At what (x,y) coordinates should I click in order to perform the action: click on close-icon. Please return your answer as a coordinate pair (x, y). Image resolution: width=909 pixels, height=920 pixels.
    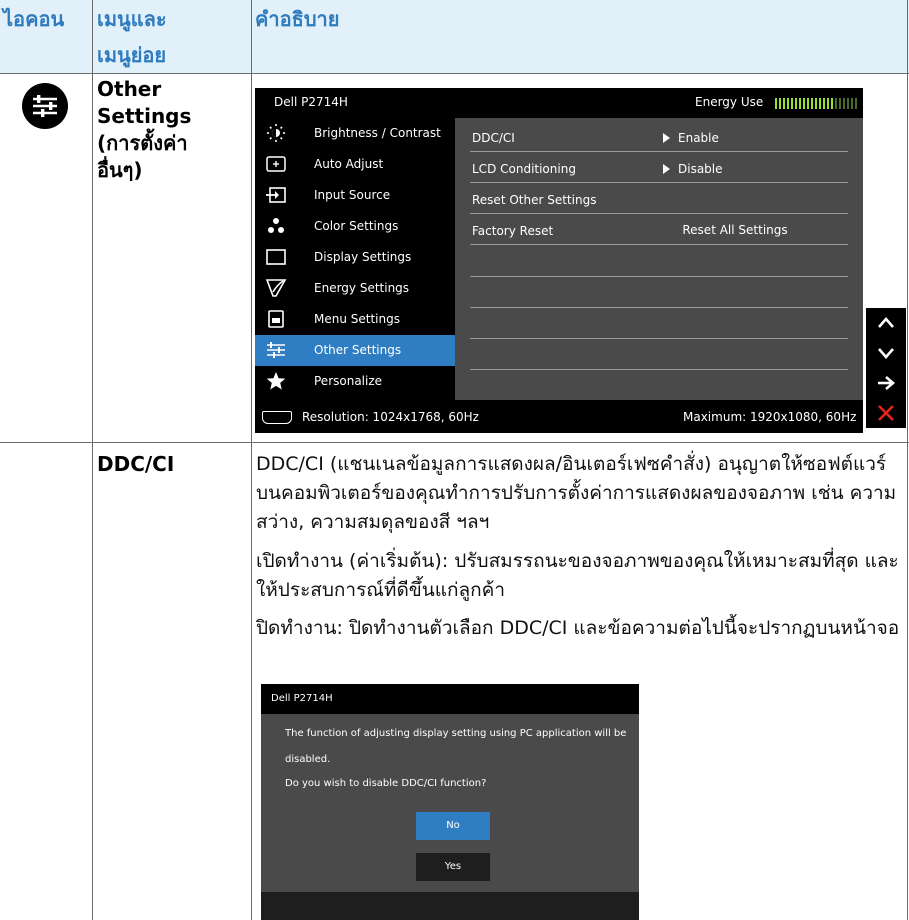
    Looking at the image, I should click on (886, 413).